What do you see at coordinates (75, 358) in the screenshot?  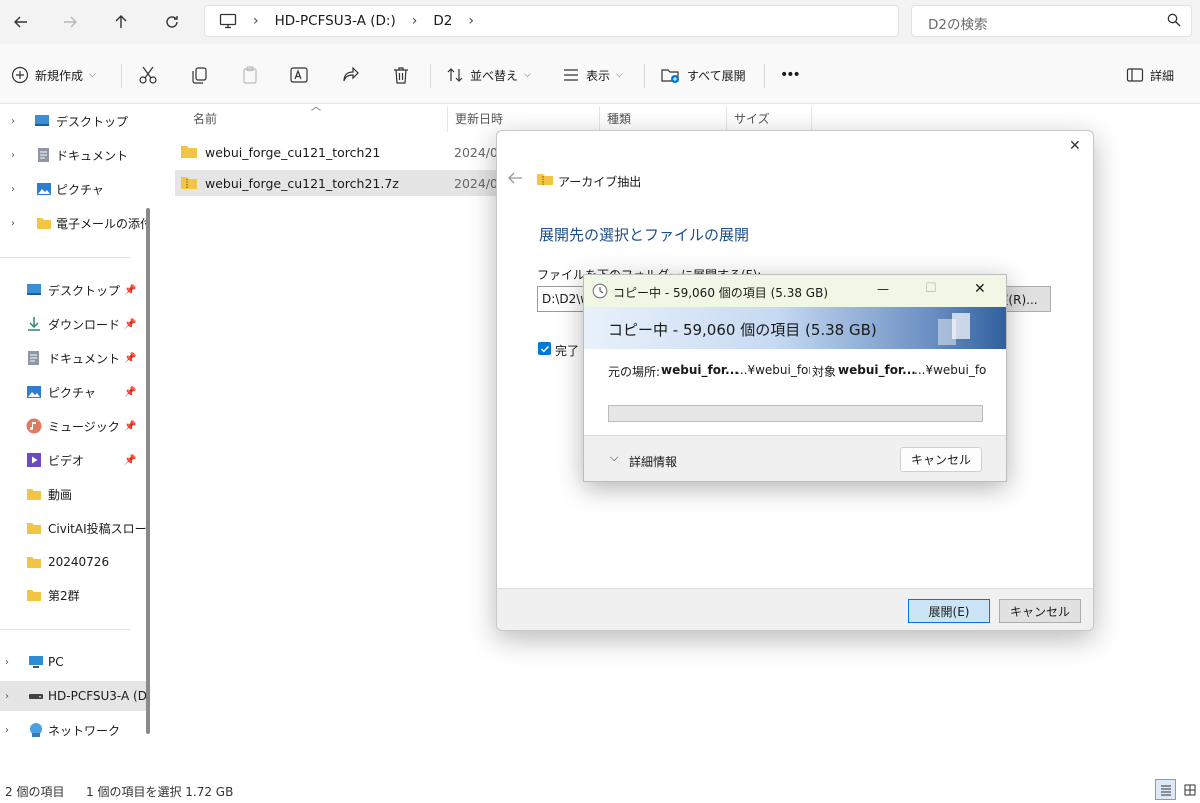 I see `quick-access-documents: ドキュメント 📌` at bounding box center [75, 358].